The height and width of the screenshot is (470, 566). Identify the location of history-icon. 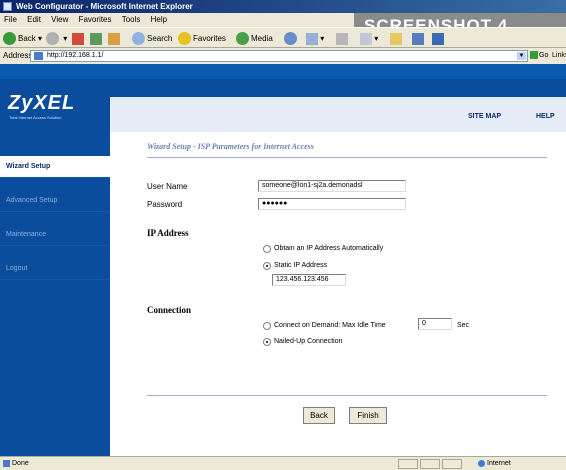
(290, 39).